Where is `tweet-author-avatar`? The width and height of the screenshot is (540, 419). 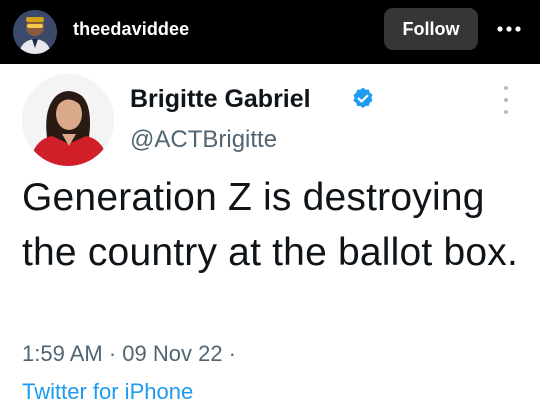 tweet-author-avatar is located at coordinates (68, 120).